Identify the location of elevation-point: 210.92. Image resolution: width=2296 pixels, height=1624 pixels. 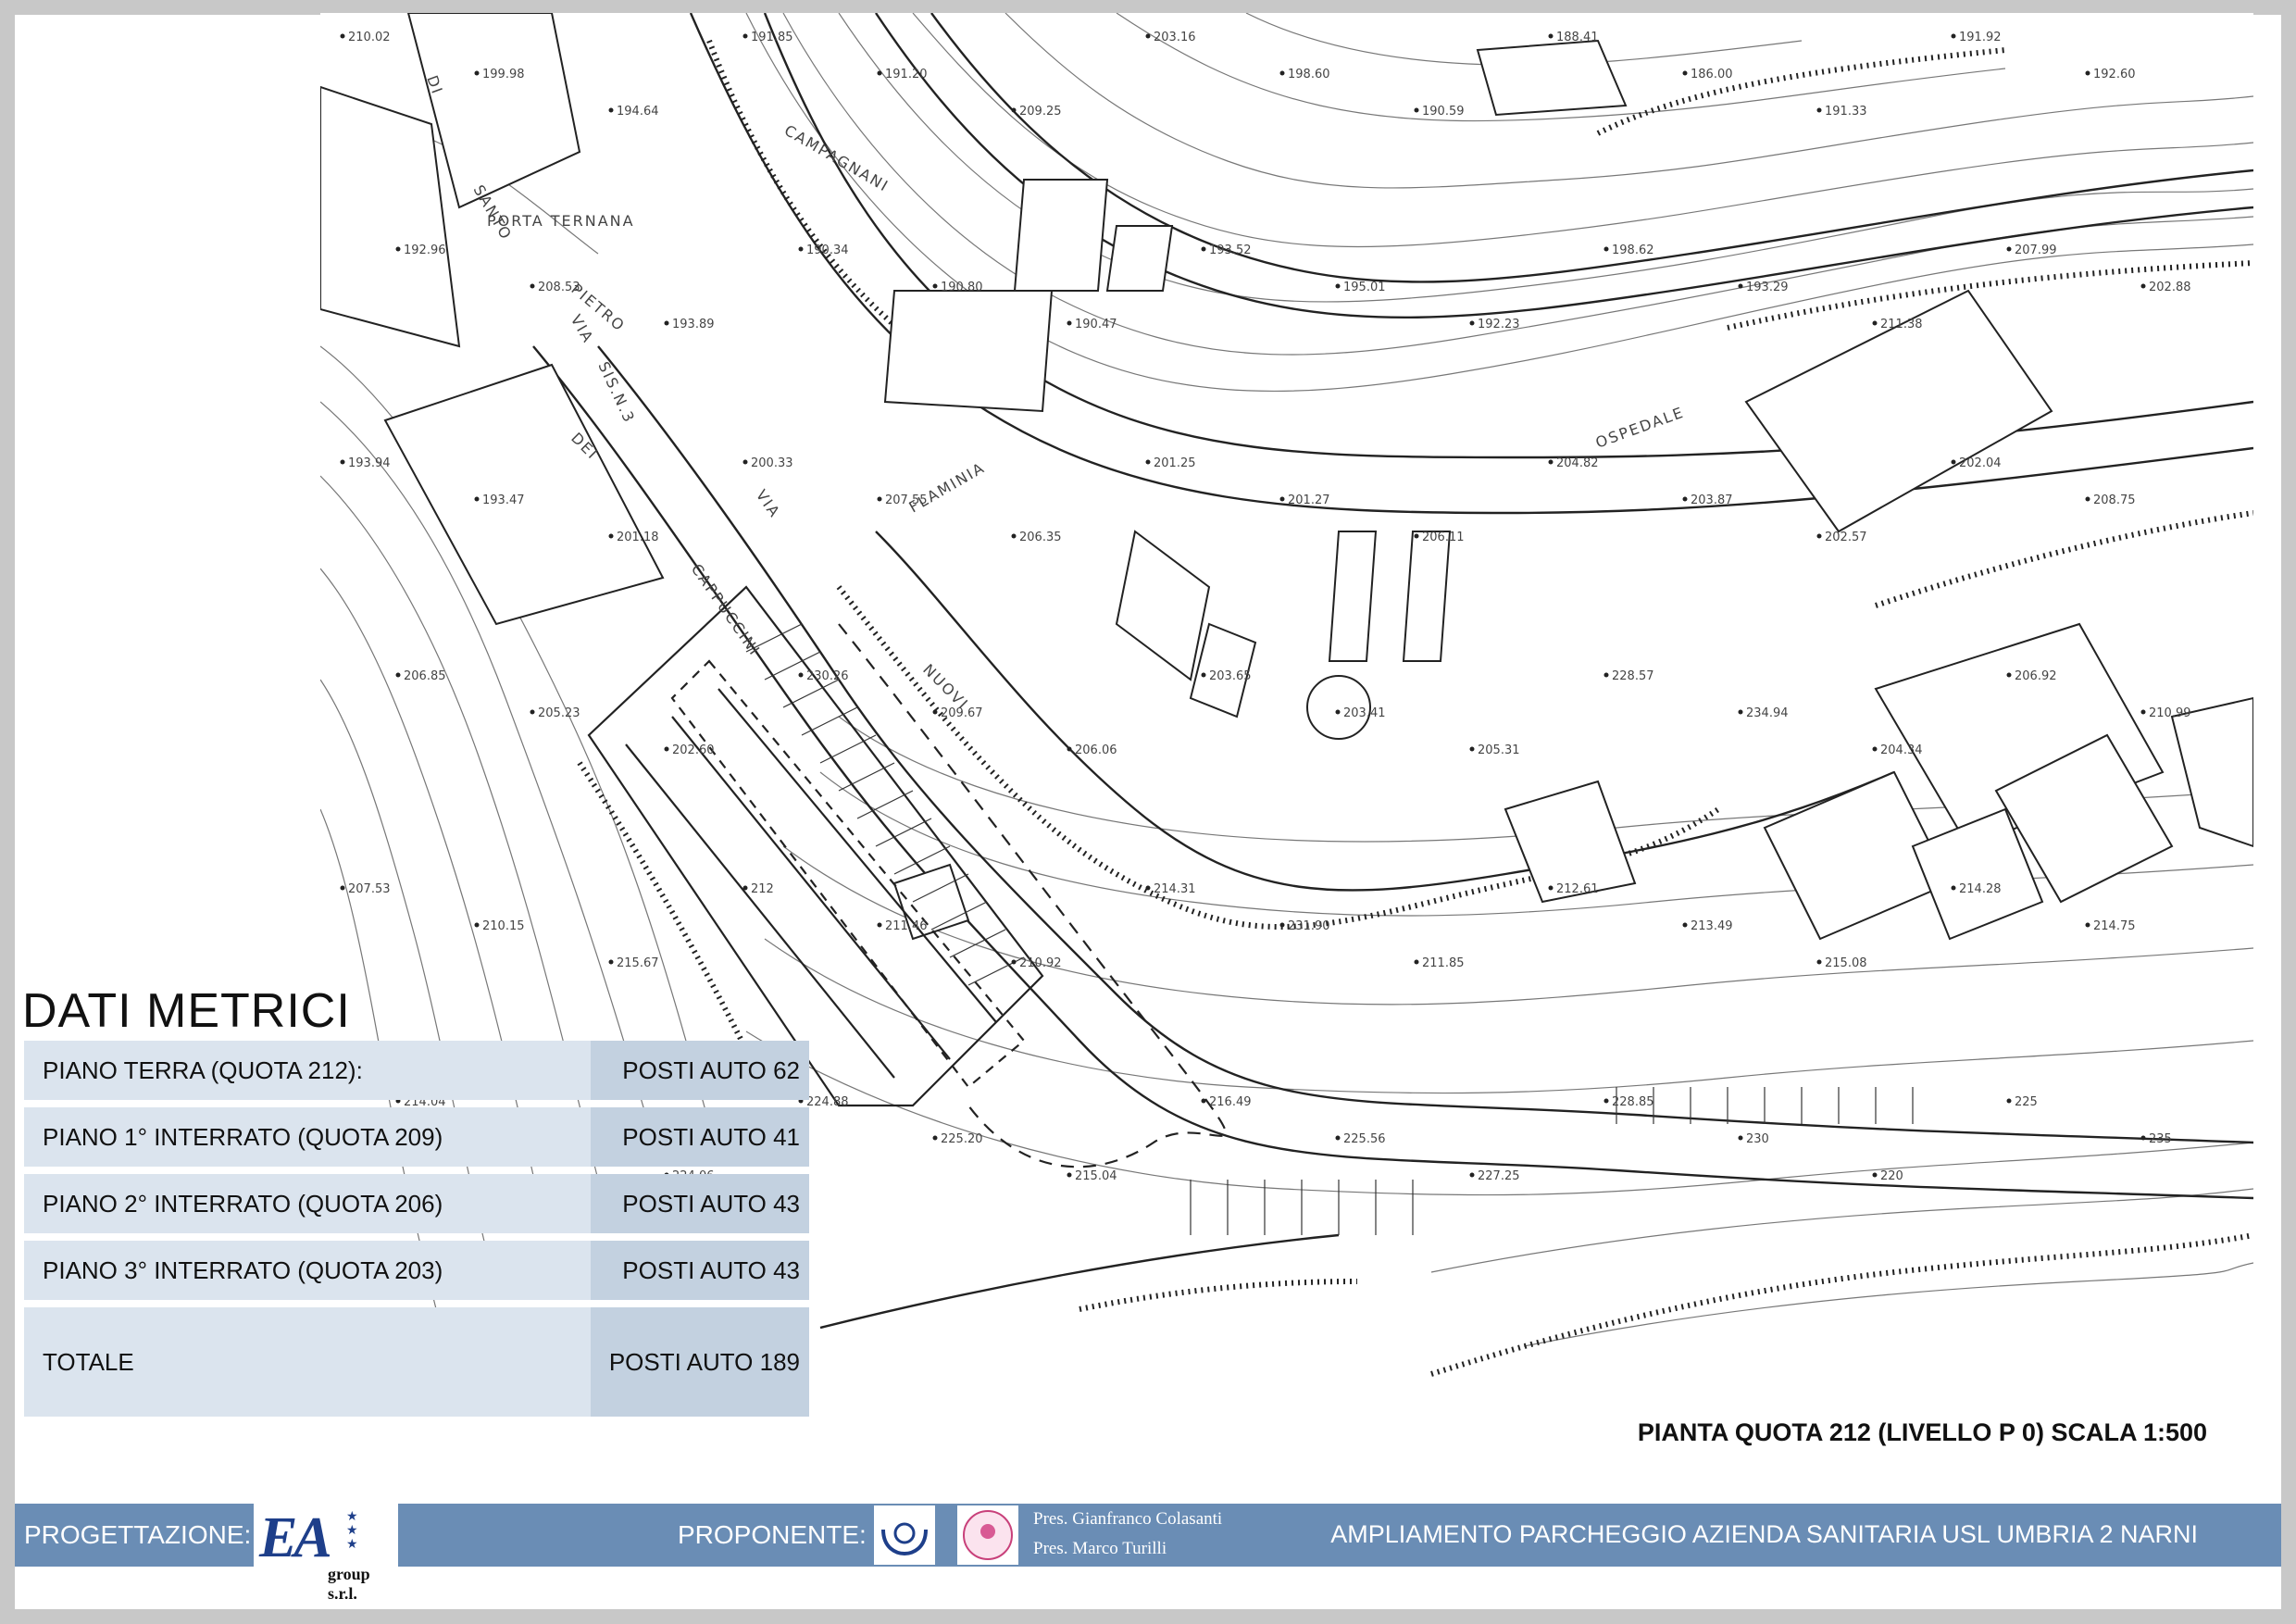
(1036, 963).